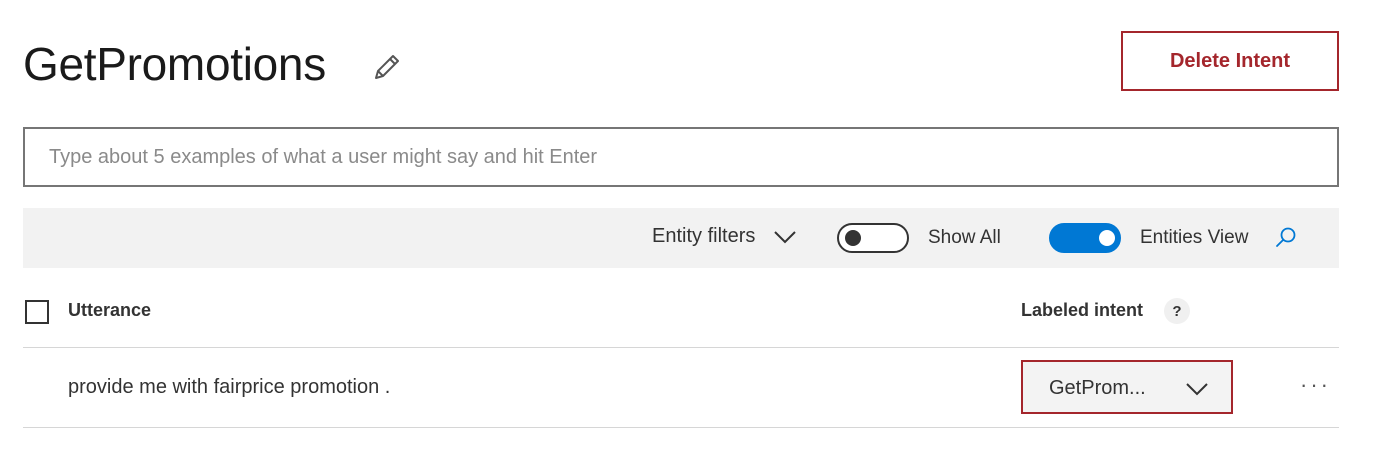  I want to click on entities-view-label: Entities View, so click(1194, 237).